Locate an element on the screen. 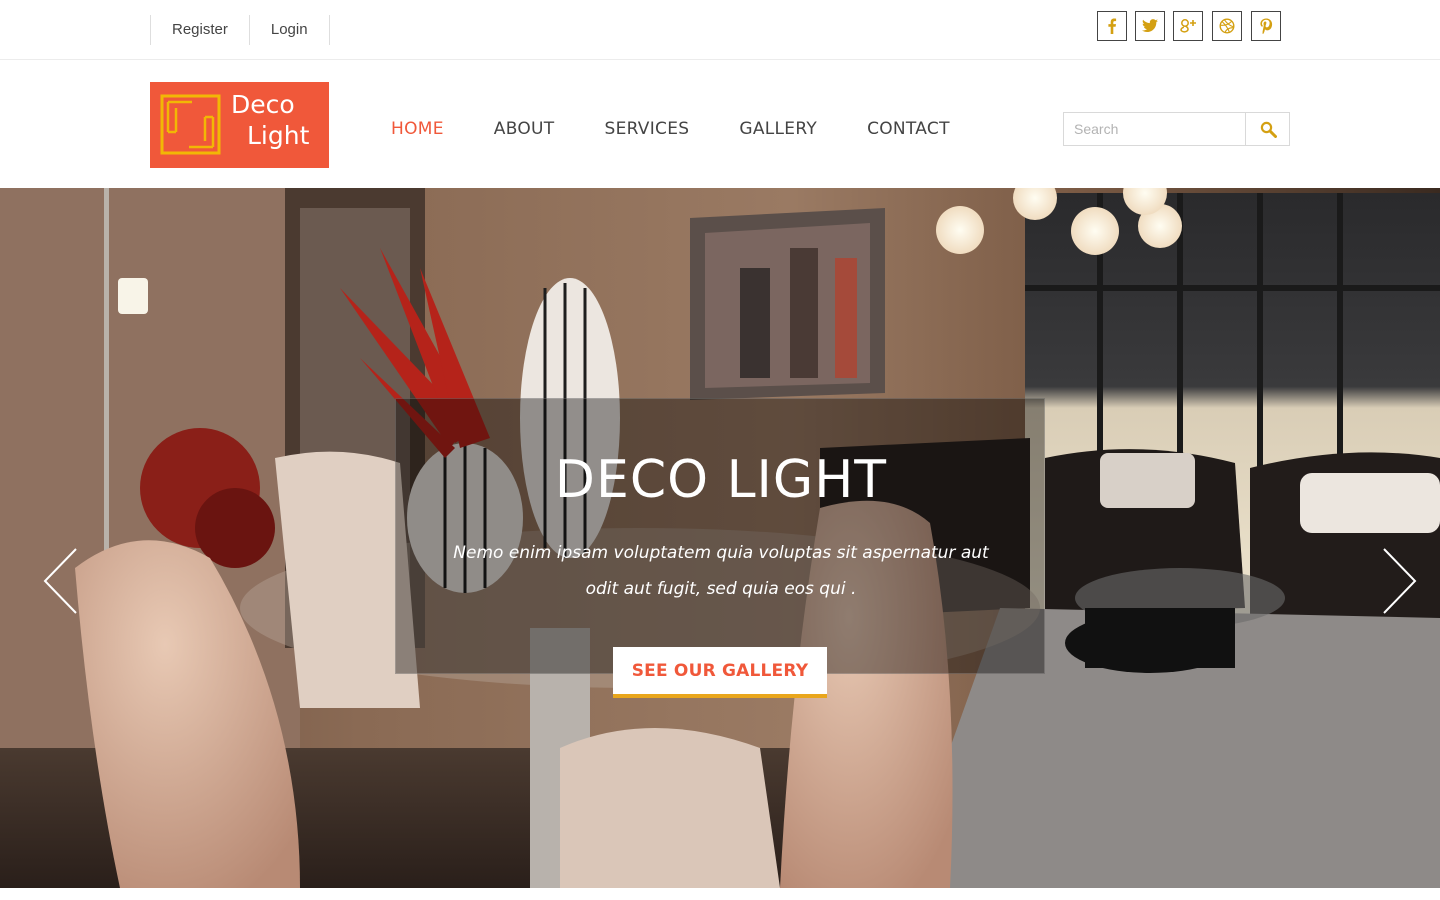 The width and height of the screenshot is (1440, 900). search-box is located at coordinates (1176, 129).